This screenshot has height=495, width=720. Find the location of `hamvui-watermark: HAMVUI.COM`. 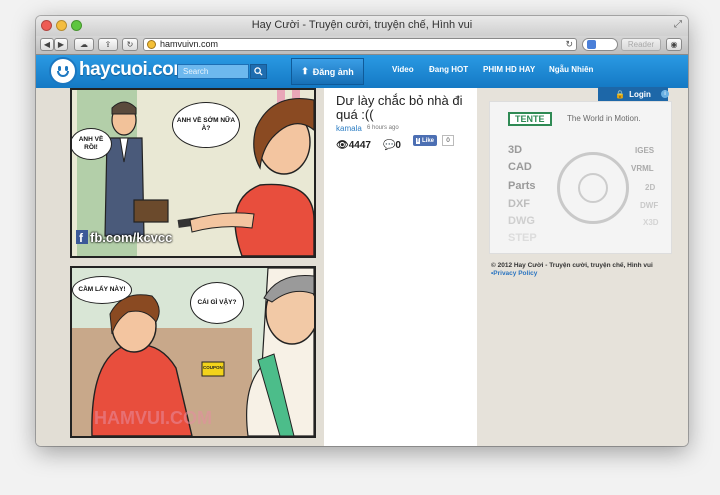

hamvui-watermark: HAMVUI.COM is located at coordinates (153, 418).